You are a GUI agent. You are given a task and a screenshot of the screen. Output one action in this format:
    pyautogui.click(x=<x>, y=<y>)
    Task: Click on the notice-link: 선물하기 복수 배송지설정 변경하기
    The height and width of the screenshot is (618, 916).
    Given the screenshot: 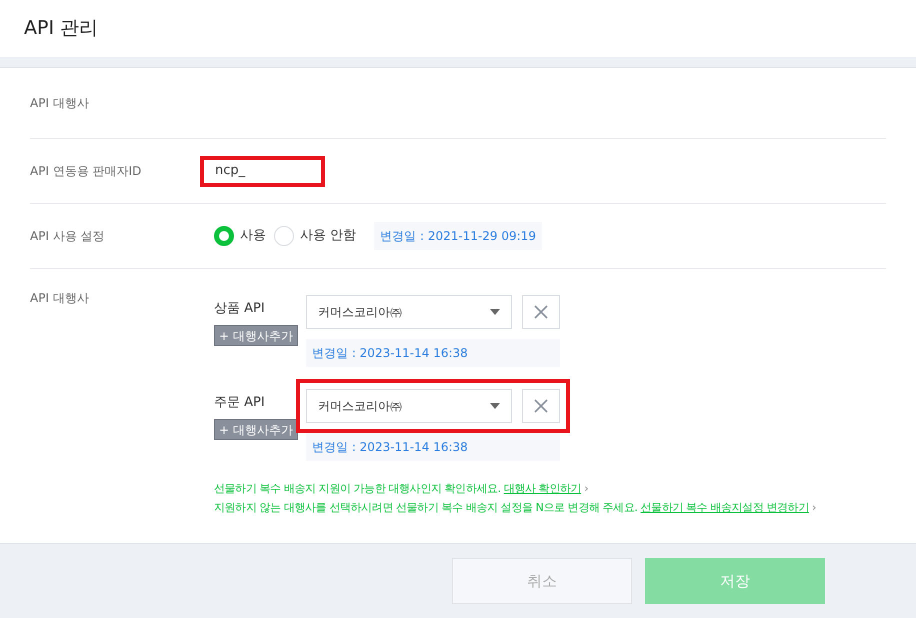 What is the action you would take?
    pyautogui.click(x=724, y=507)
    